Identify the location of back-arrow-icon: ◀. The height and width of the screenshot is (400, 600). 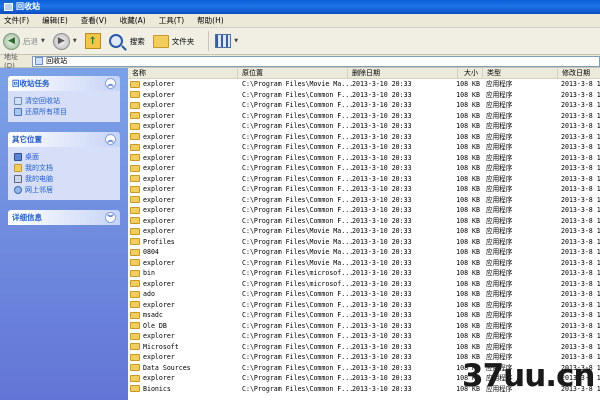
(11, 41).